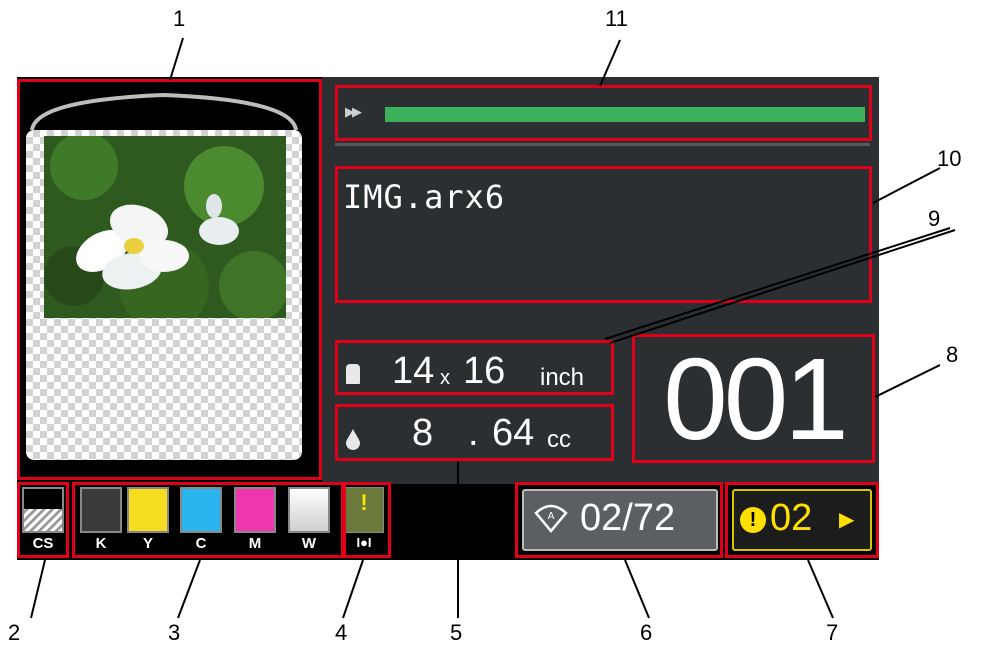 This screenshot has height=646, width=982. Describe the element at coordinates (646, 632) in the screenshot. I see `callout-number-6: 6` at that location.